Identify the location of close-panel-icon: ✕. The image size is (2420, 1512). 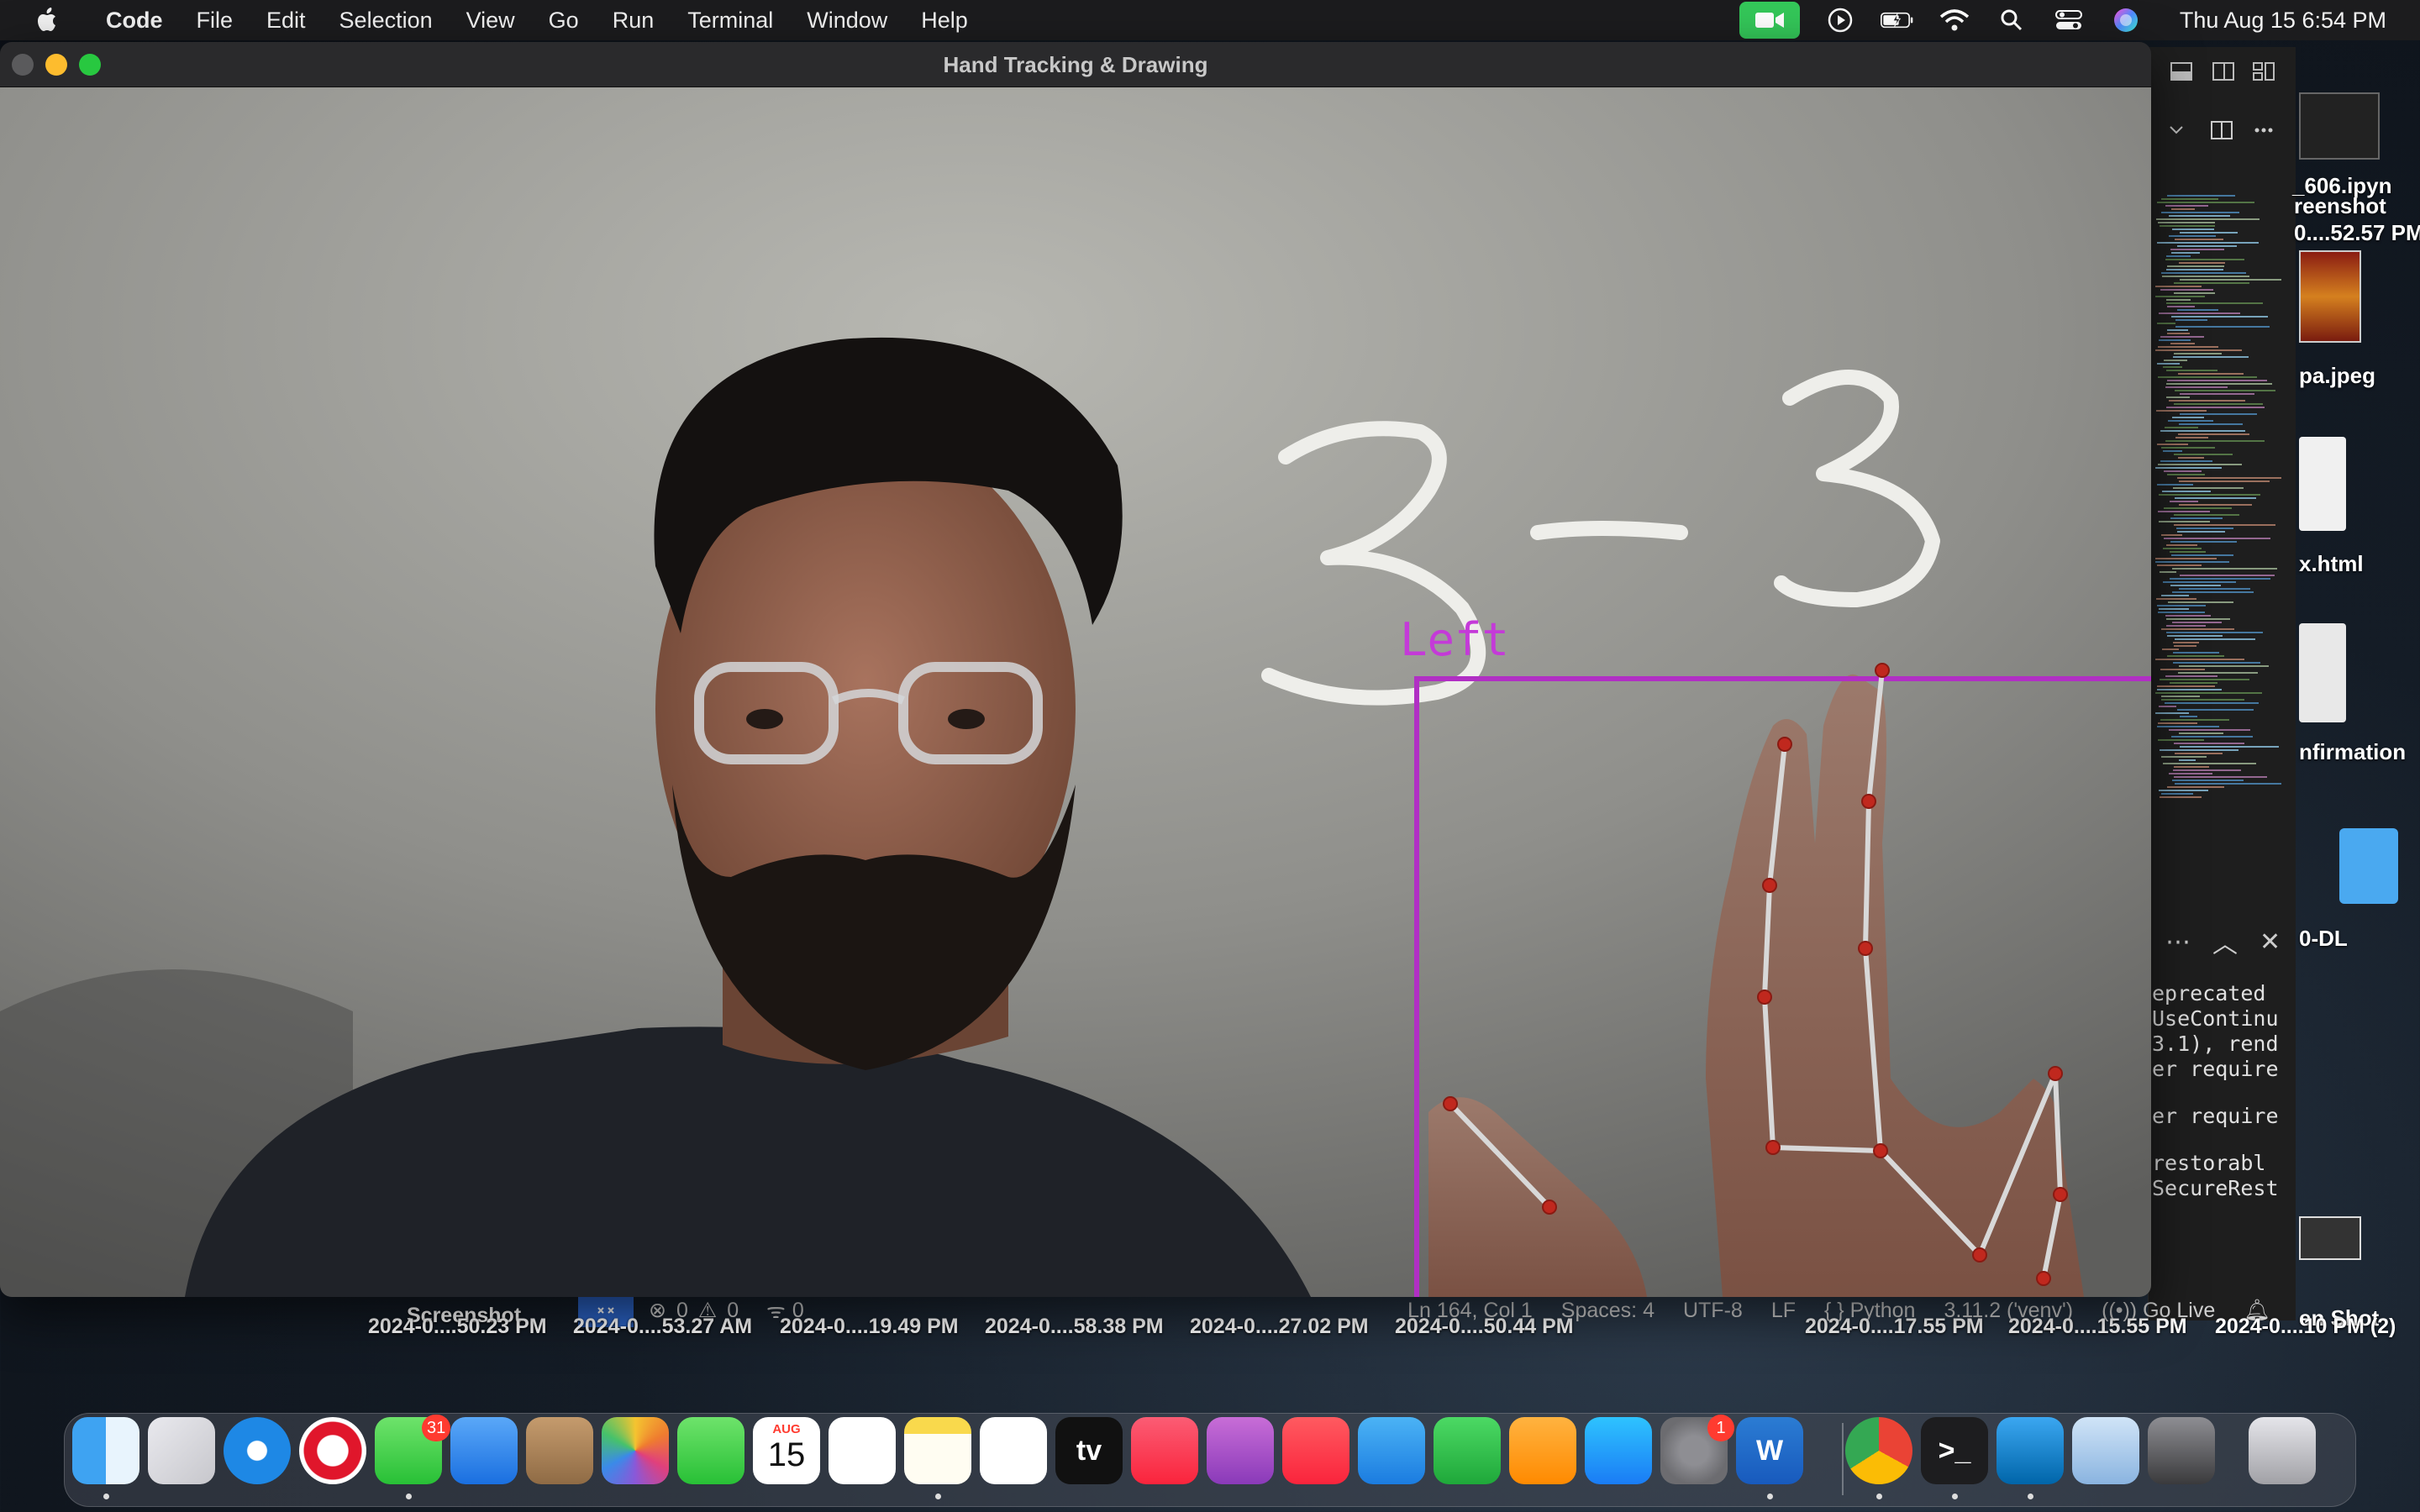
(2270, 942).